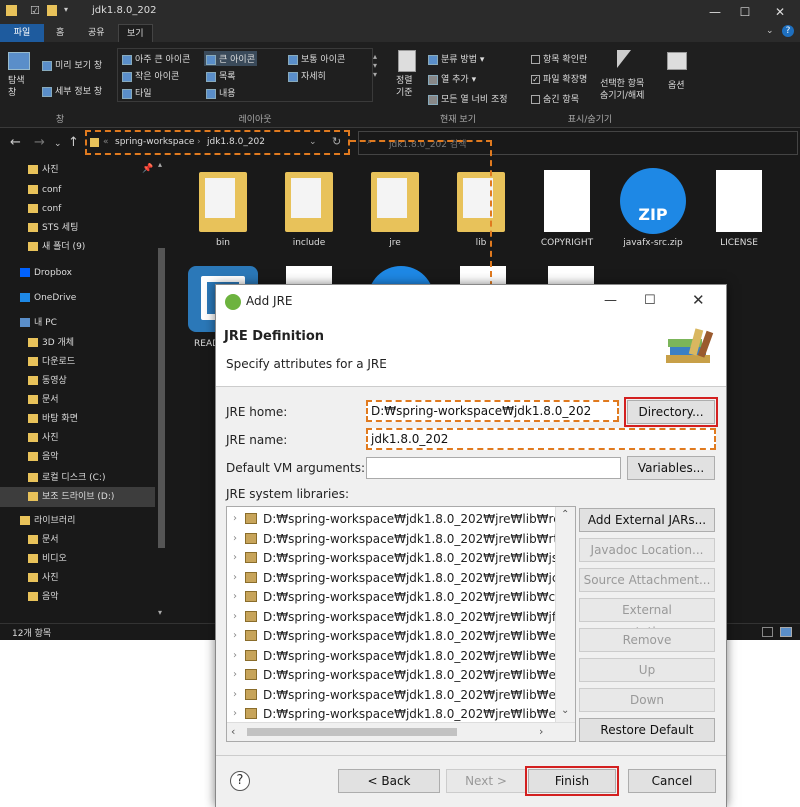 This screenshot has height=807, width=800. I want to click on layout-tiles: 타일, so click(137, 92).